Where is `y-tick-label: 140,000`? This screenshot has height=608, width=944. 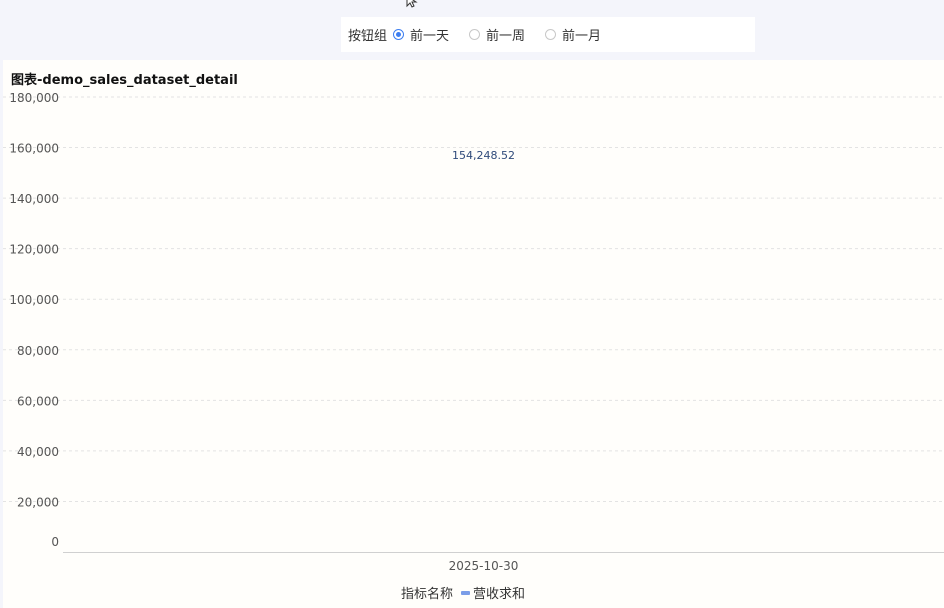 y-tick-label: 140,000 is located at coordinates (34, 199).